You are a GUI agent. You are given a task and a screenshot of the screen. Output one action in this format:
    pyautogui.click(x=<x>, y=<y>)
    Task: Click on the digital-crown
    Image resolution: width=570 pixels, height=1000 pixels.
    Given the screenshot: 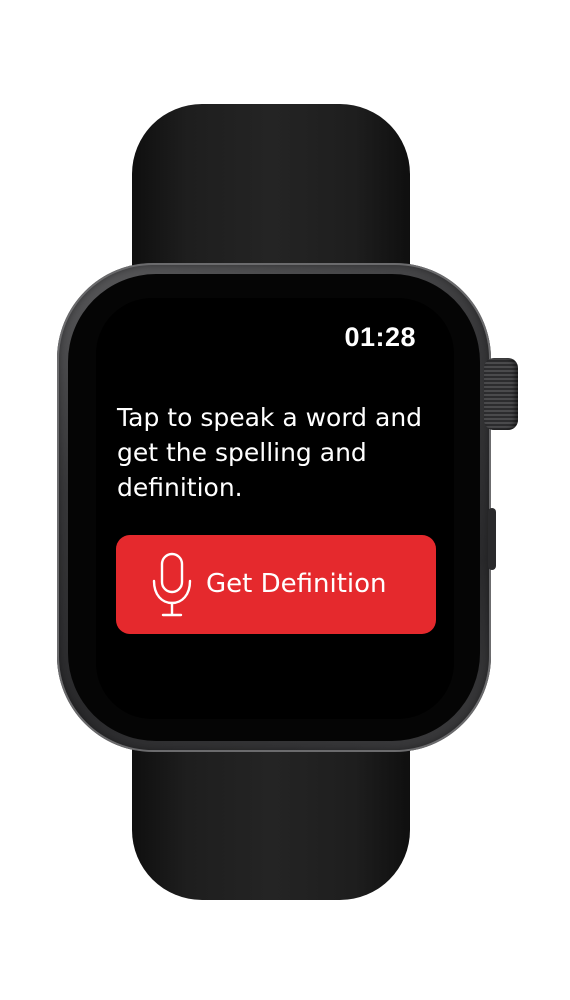 What is the action you would take?
    pyautogui.click(x=501, y=394)
    